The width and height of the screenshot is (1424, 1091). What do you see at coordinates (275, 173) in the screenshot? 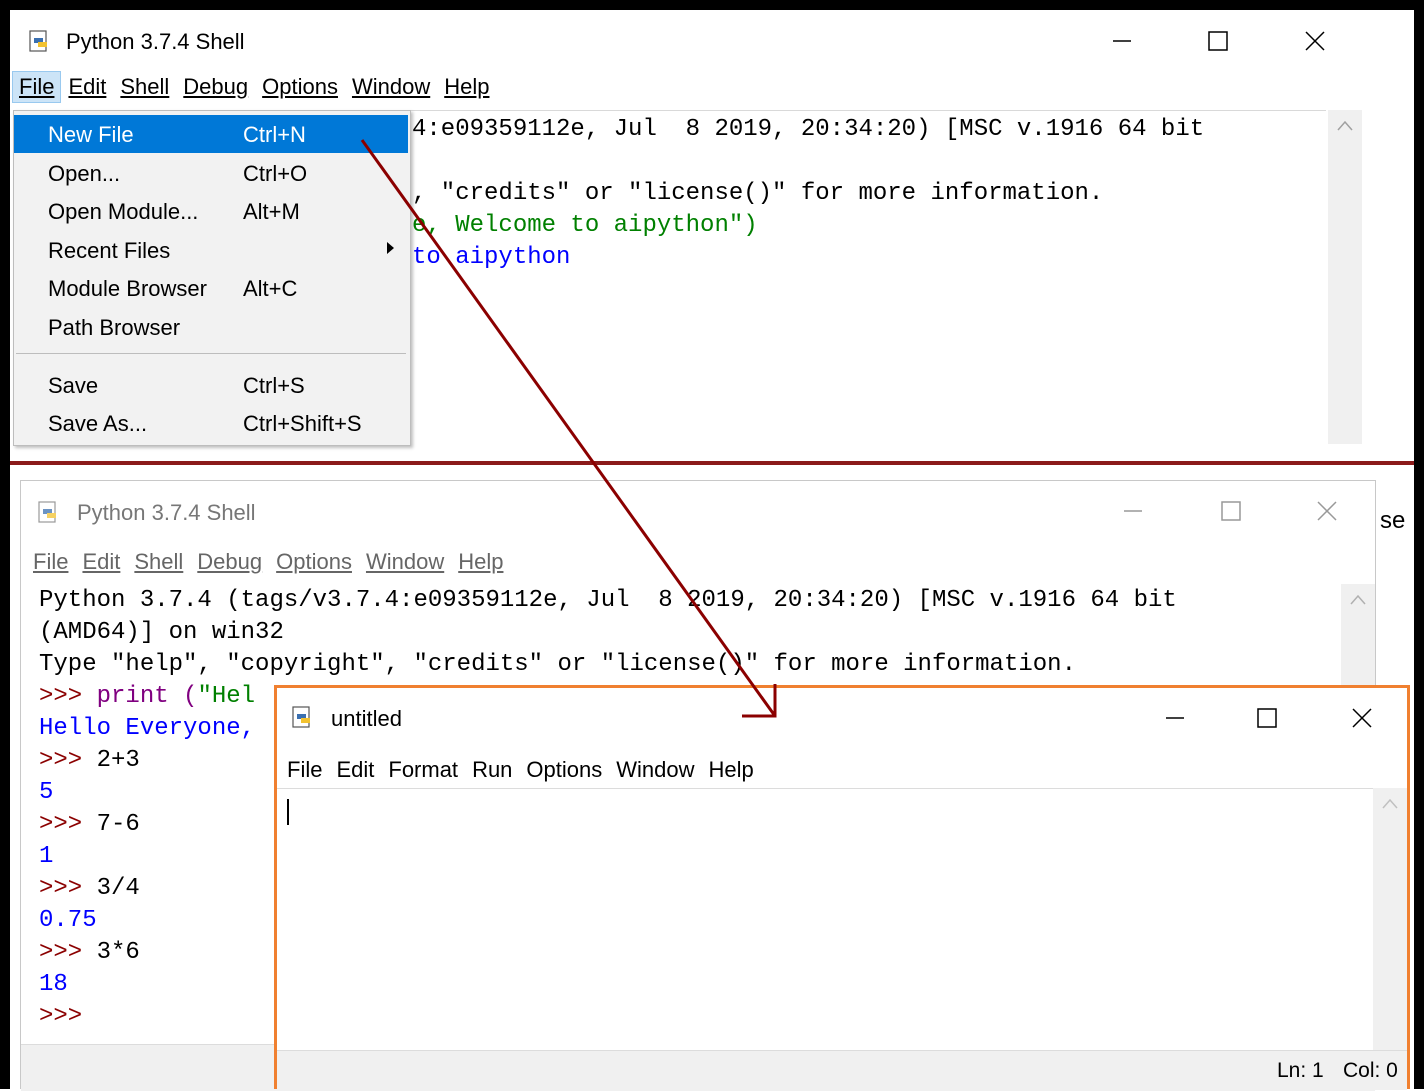
I see `menu-item-shortcut: Ctrl+O` at bounding box center [275, 173].